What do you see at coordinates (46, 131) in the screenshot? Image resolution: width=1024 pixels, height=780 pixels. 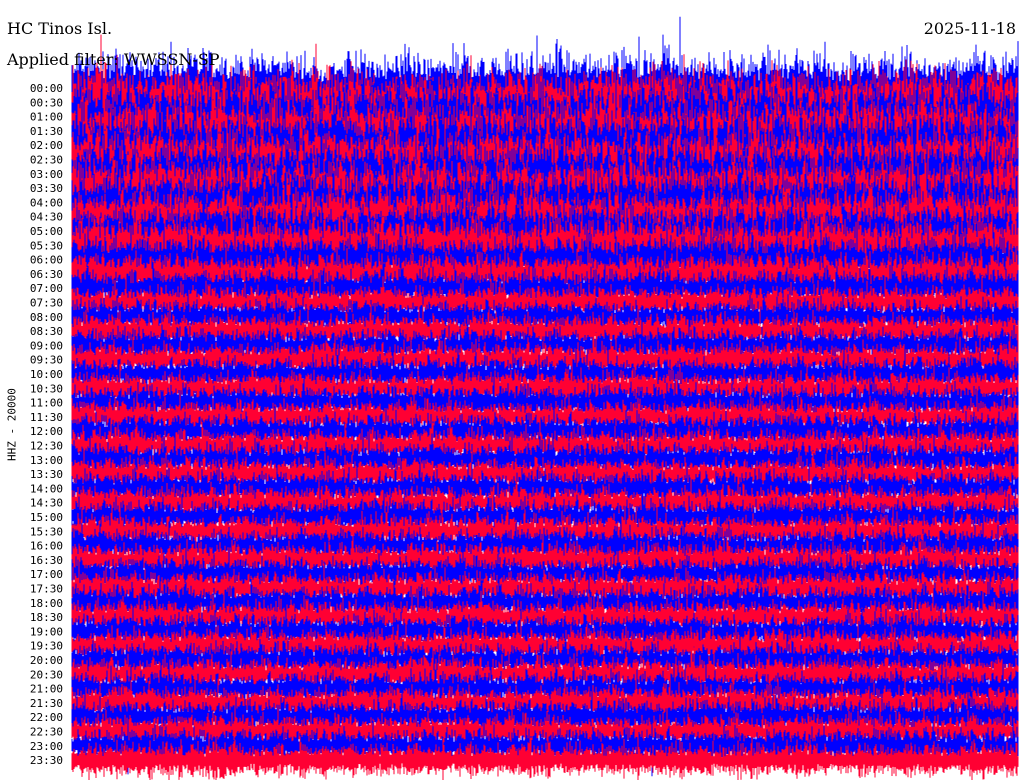 I see `row-label: 01:30` at bounding box center [46, 131].